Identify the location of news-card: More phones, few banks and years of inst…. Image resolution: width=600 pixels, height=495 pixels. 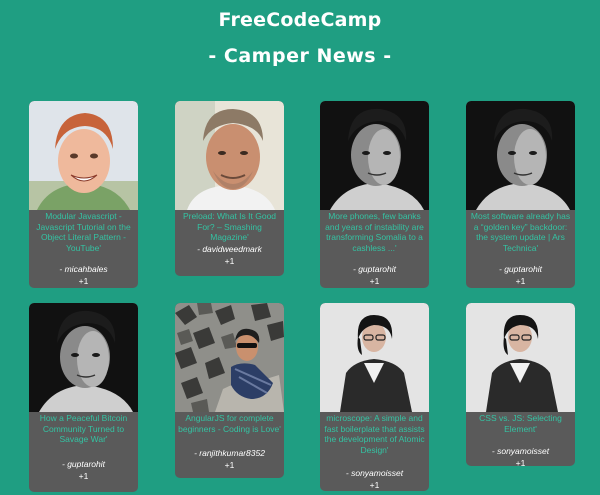
(374, 194).